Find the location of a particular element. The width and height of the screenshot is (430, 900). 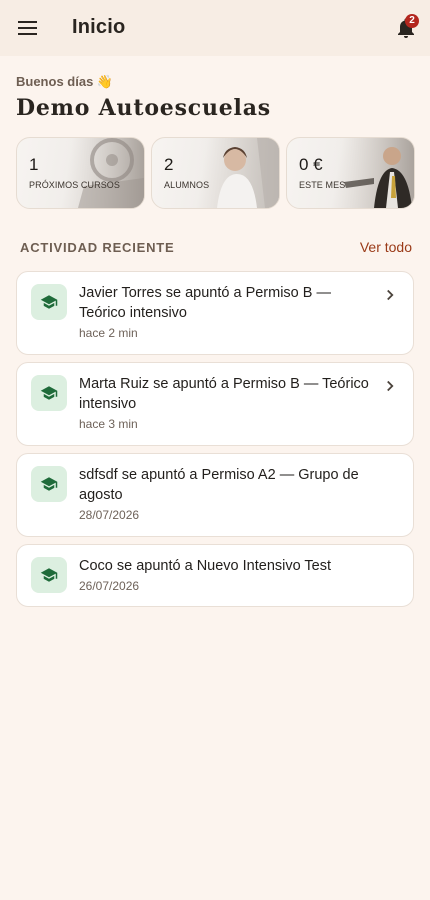

stat-label: ESTE MES is located at coordinates (322, 185).